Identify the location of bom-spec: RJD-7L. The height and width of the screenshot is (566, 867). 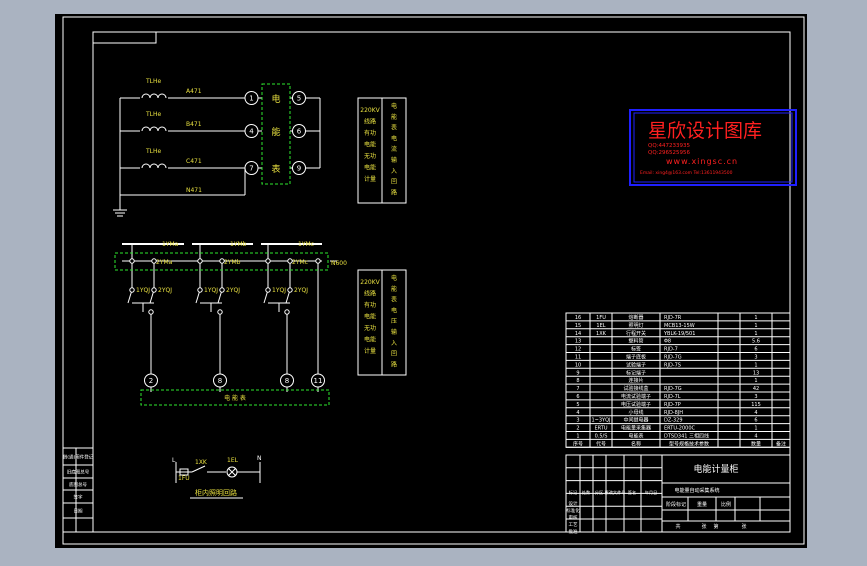
(672, 397).